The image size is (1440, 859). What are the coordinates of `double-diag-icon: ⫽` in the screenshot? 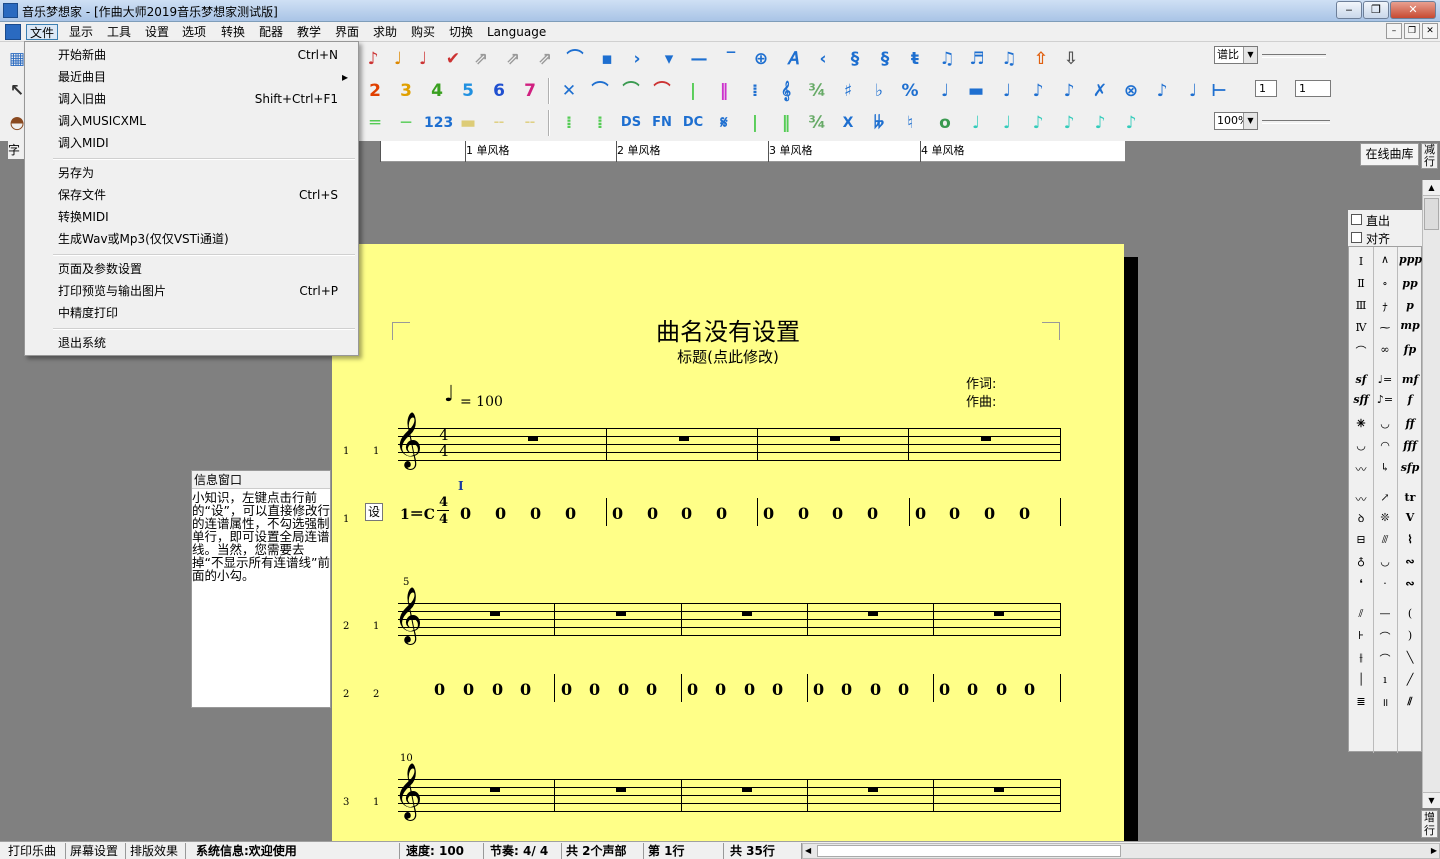 It's located at (1410, 702).